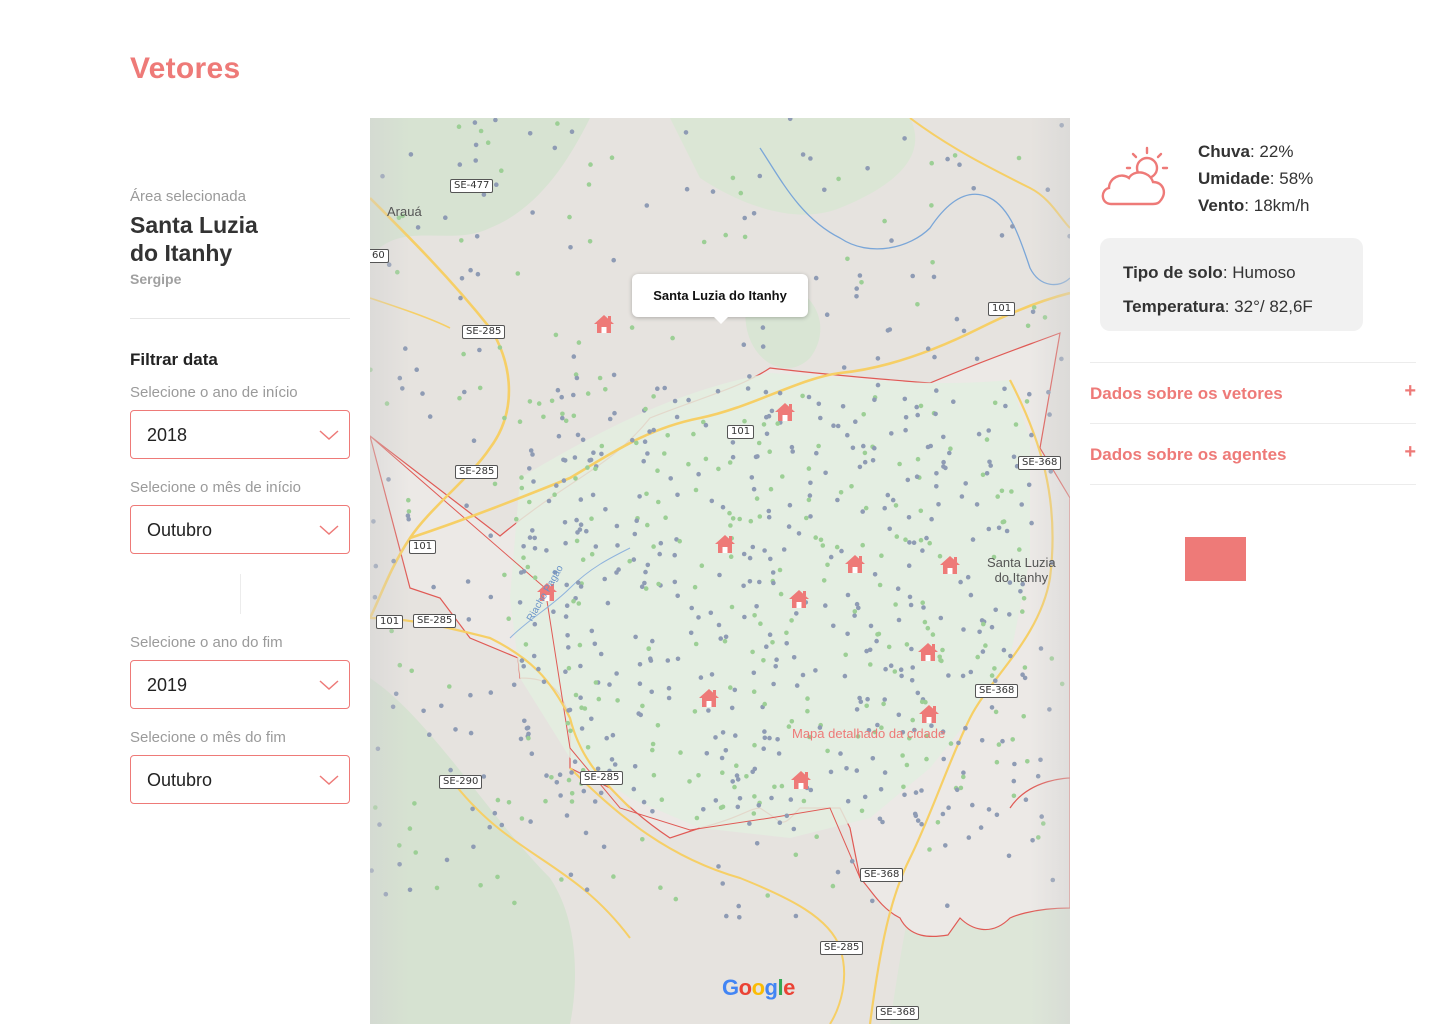  What do you see at coordinates (472, 186) in the screenshot?
I see `road-tag: SE-477` at bounding box center [472, 186].